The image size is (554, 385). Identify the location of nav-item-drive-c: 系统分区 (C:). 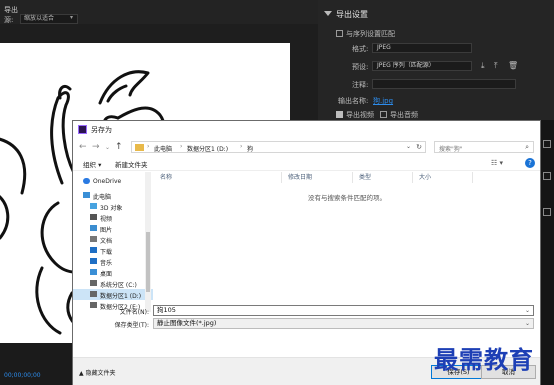
(113, 283).